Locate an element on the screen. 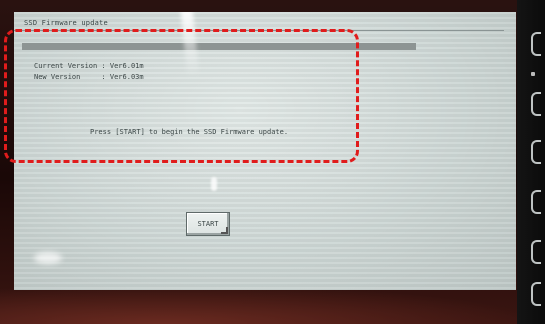 The width and height of the screenshot is (545, 324). start-button-label: START is located at coordinates (208, 224).